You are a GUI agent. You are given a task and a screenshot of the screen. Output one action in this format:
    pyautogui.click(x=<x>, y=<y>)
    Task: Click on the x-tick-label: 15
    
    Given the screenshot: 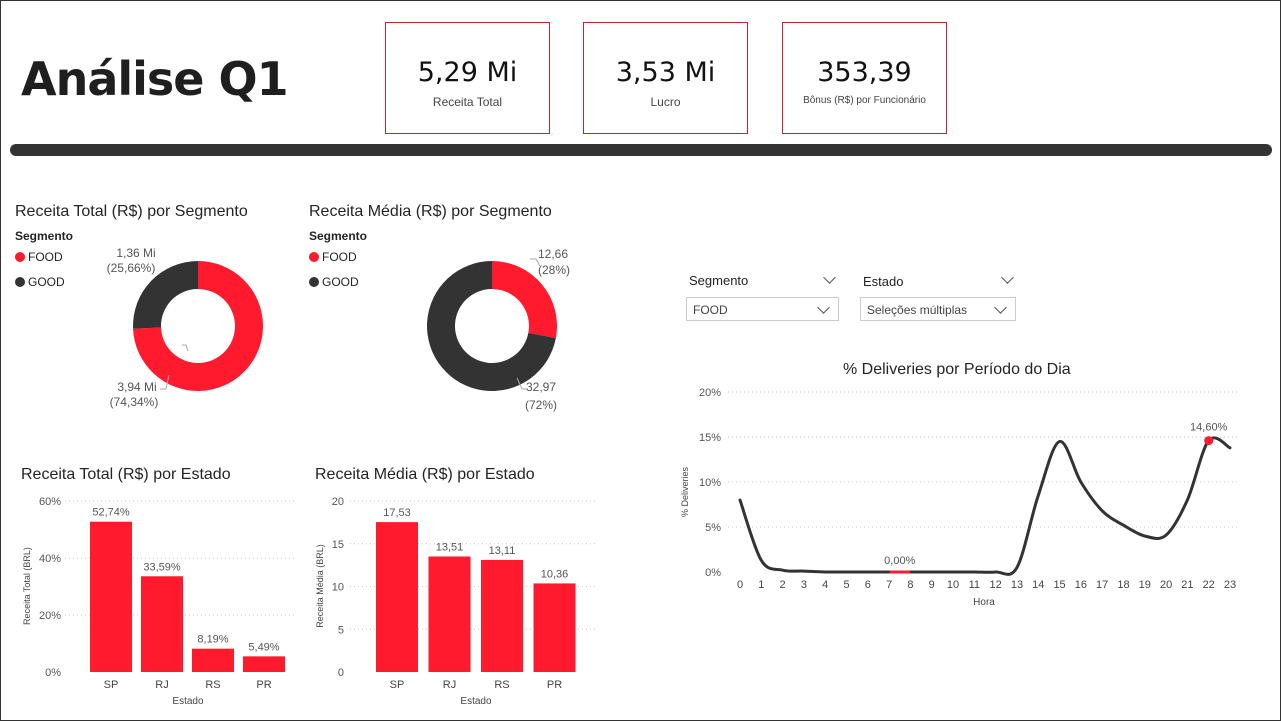 What is the action you would take?
    pyautogui.click(x=1059, y=585)
    